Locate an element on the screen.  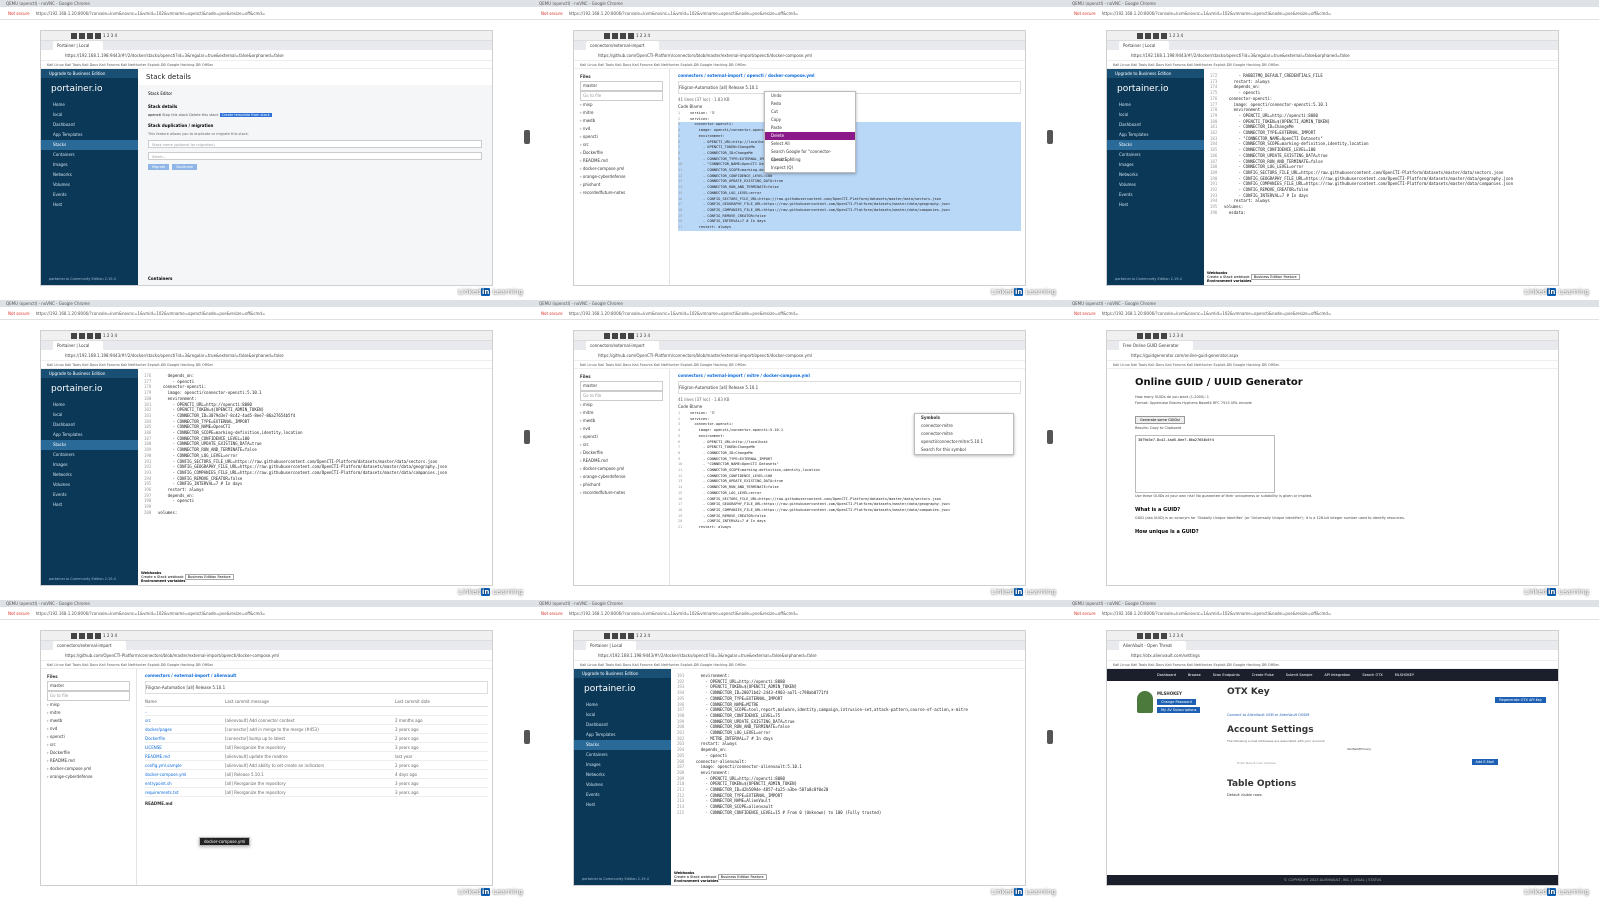
file-name: config.yml.sample is located at coordinates (185, 765).